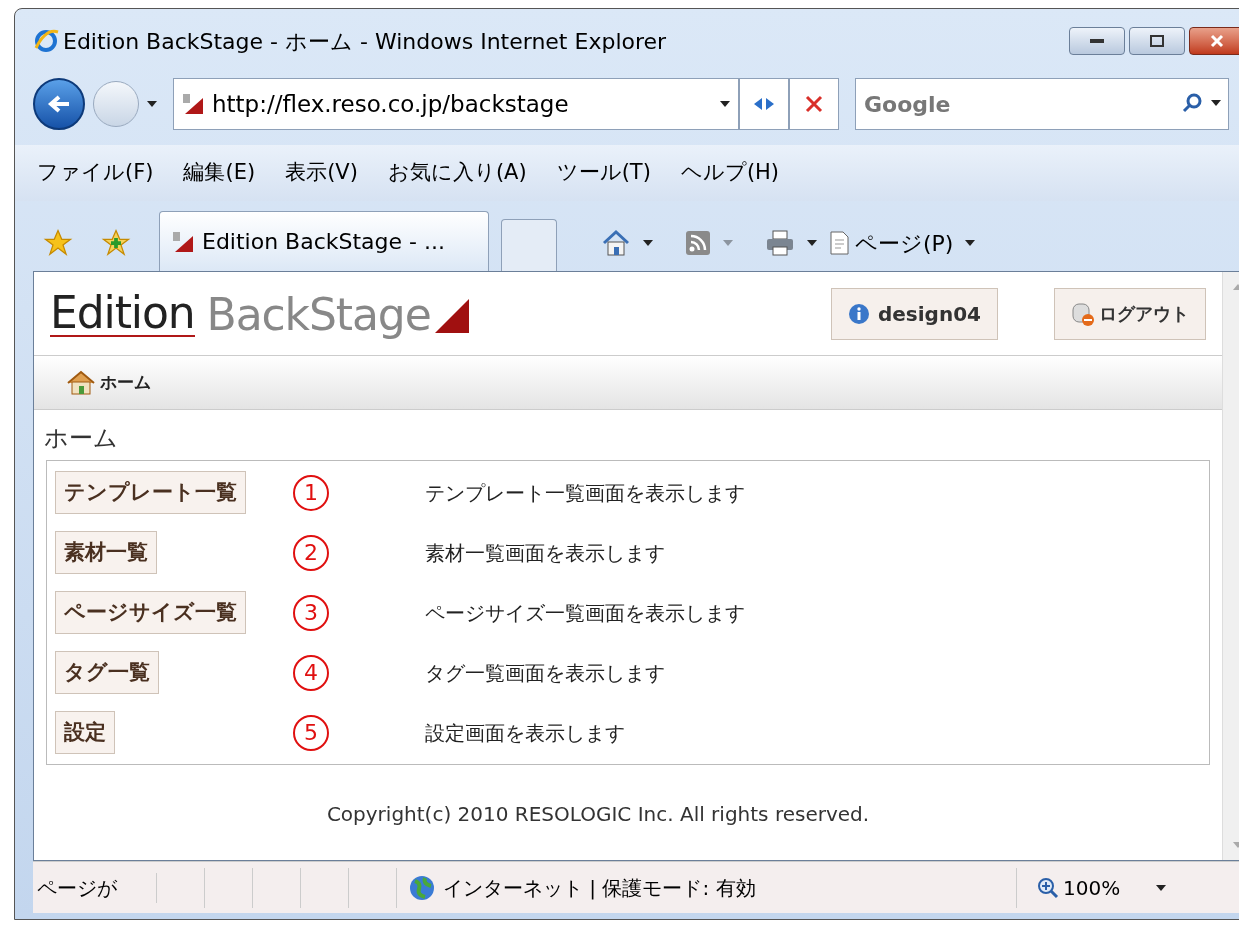 The width and height of the screenshot is (1239, 926). Describe the element at coordinates (311, 612) in the screenshot. I see `annotation-number: 3` at that location.